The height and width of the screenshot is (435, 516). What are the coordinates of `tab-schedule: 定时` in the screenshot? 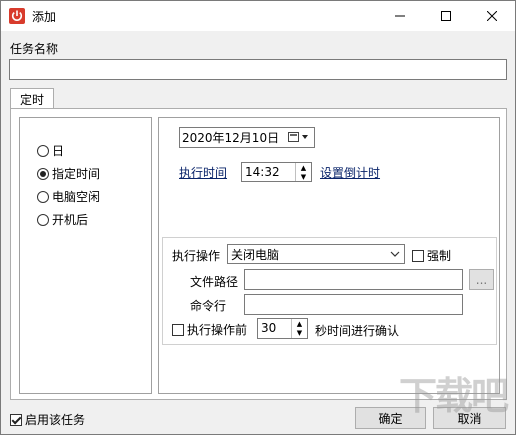 It's located at (32, 98).